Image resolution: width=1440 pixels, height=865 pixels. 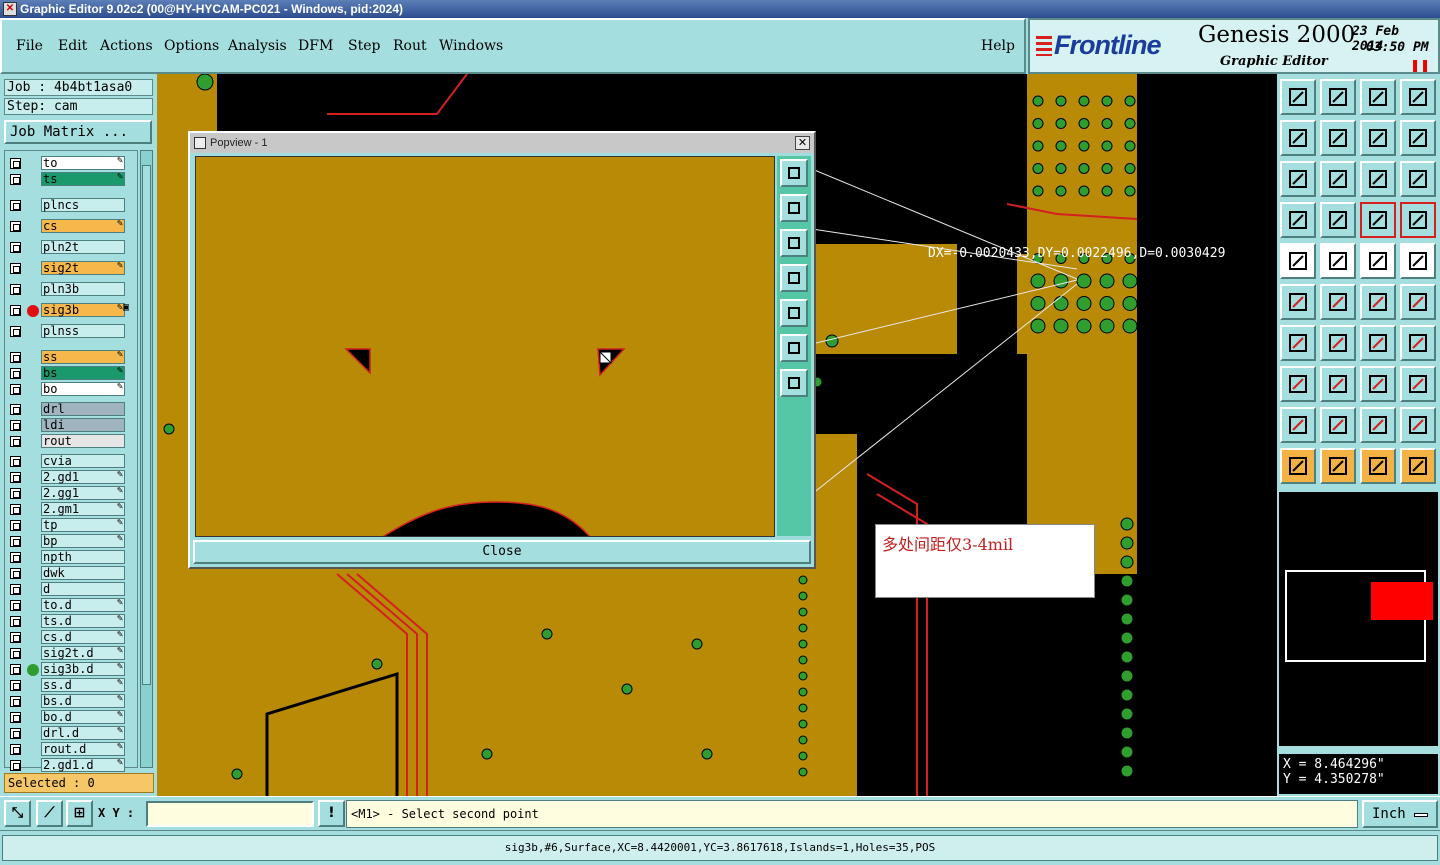 I want to click on menu-file: File, so click(x=29, y=46).